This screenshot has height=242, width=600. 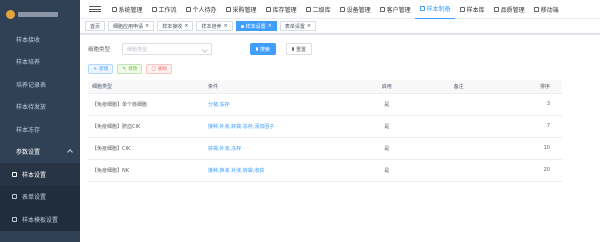 I want to click on sidebar-subitem-sample-settings: 样本设置, so click(x=40, y=174).